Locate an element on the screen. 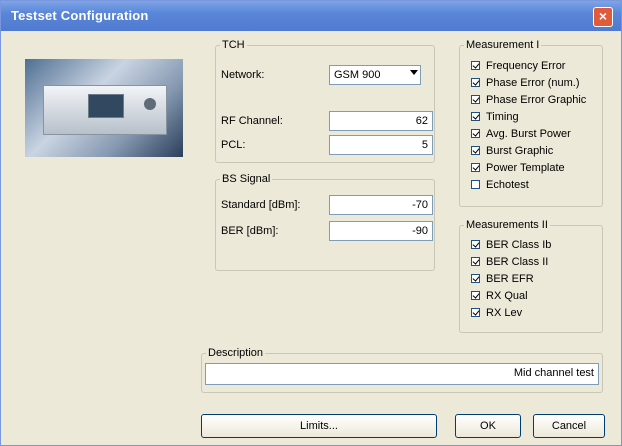 Image resolution: width=622 pixels, height=446 pixels. measurement-ii-item: RX Lev is located at coordinates (496, 312).